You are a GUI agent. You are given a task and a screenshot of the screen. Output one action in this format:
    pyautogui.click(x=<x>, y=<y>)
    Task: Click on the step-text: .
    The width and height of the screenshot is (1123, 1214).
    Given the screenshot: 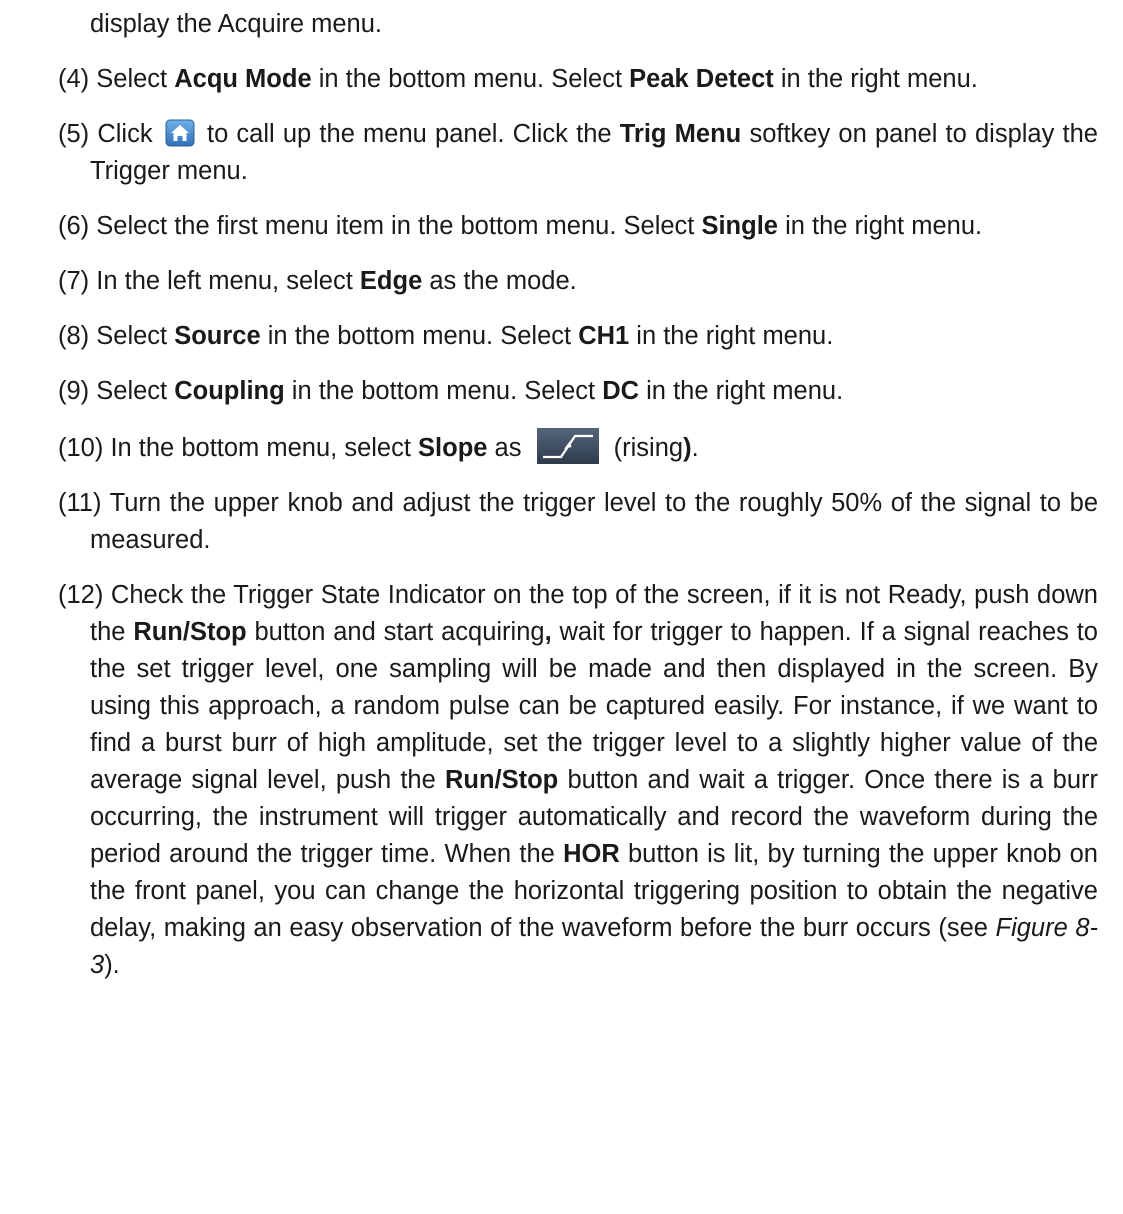 What is the action you would take?
    pyautogui.click(x=695, y=448)
    